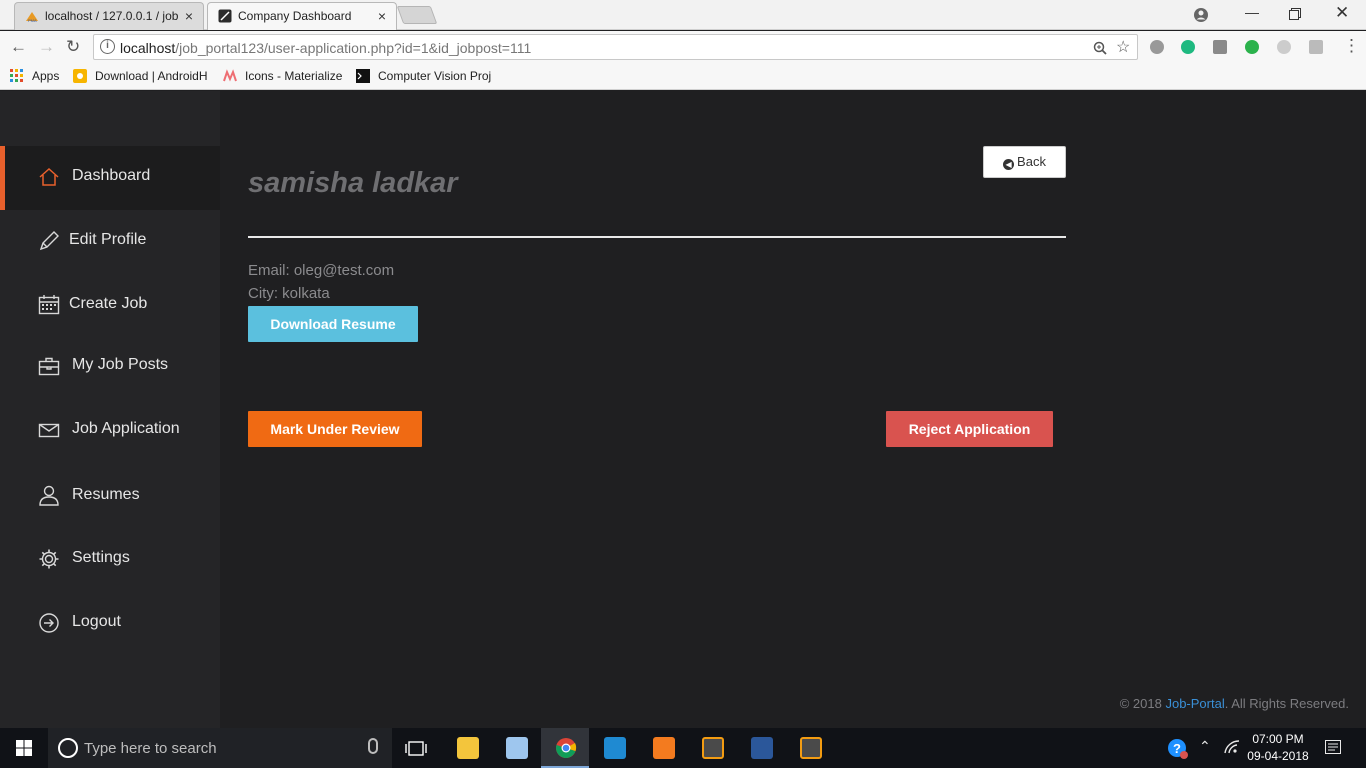 The image size is (1366, 768). I want to click on sidebar-item-label: Edit Profile, so click(108, 239).